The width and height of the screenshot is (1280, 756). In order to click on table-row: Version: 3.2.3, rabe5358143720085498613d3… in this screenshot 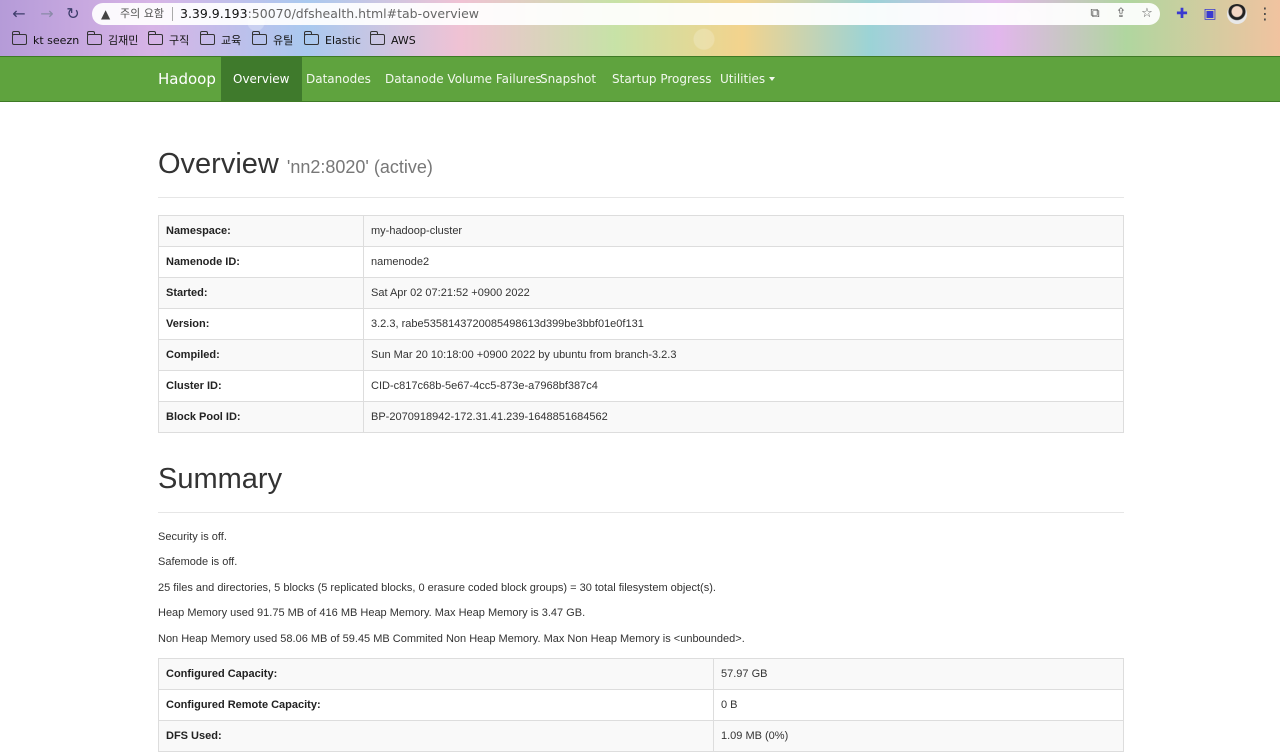, I will do `click(641, 324)`.